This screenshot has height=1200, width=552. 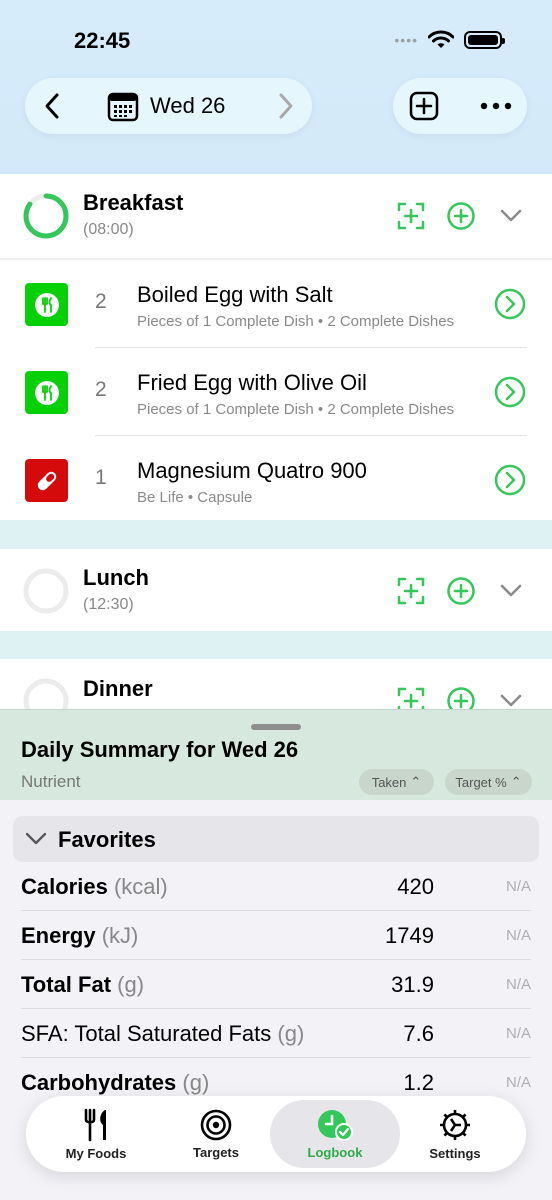 I want to click on meal-time: (12:30), so click(x=108, y=604).